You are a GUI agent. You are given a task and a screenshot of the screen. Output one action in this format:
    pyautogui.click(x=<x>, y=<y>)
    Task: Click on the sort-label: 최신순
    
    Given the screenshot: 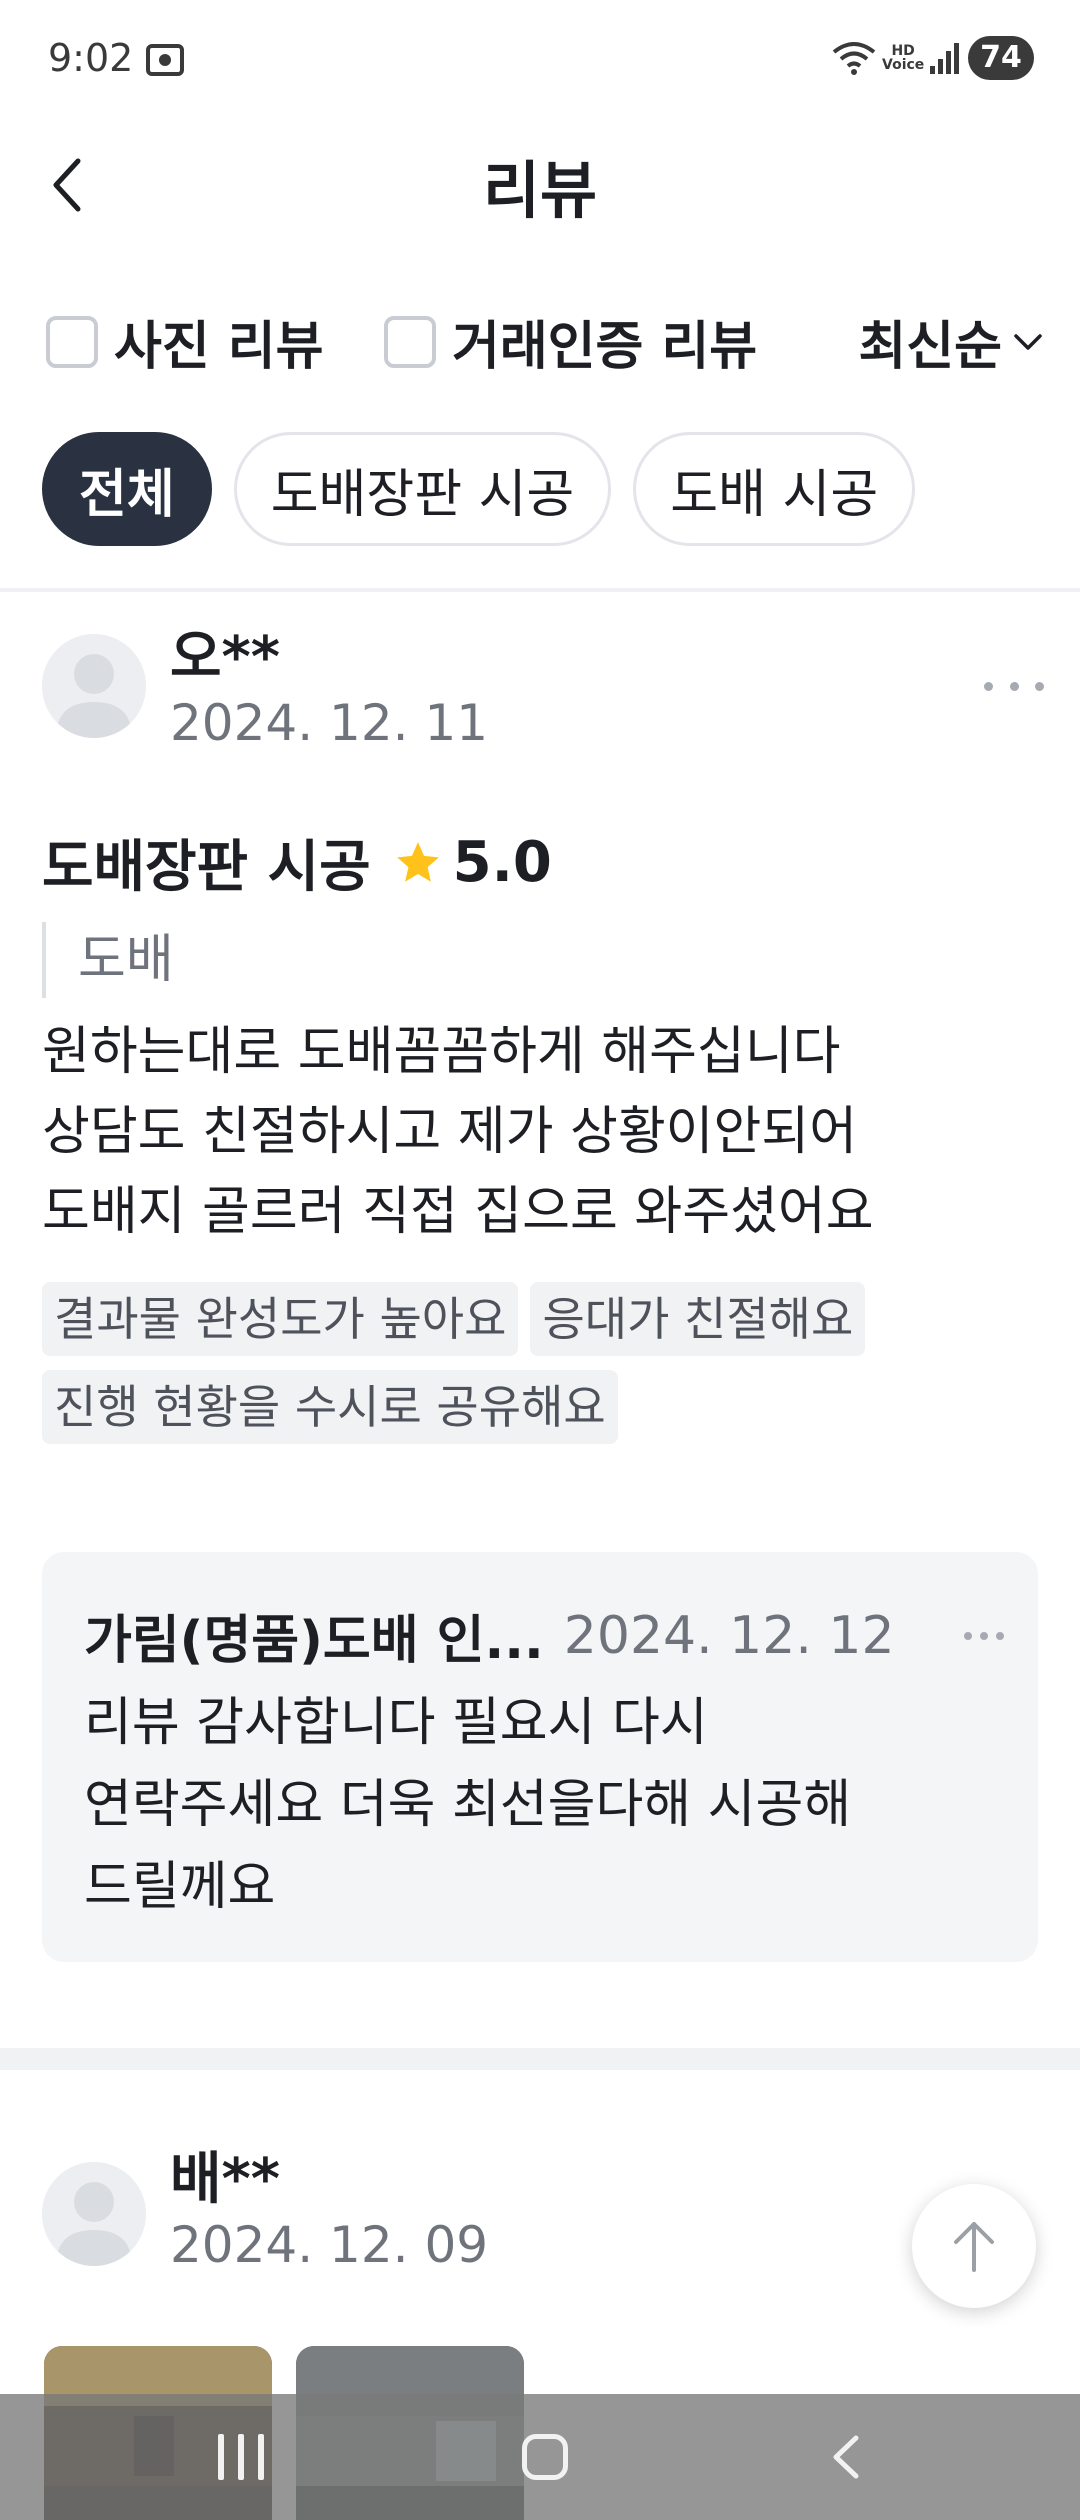 What is the action you would take?
    pyautogui.click(x=930, y=347)
    